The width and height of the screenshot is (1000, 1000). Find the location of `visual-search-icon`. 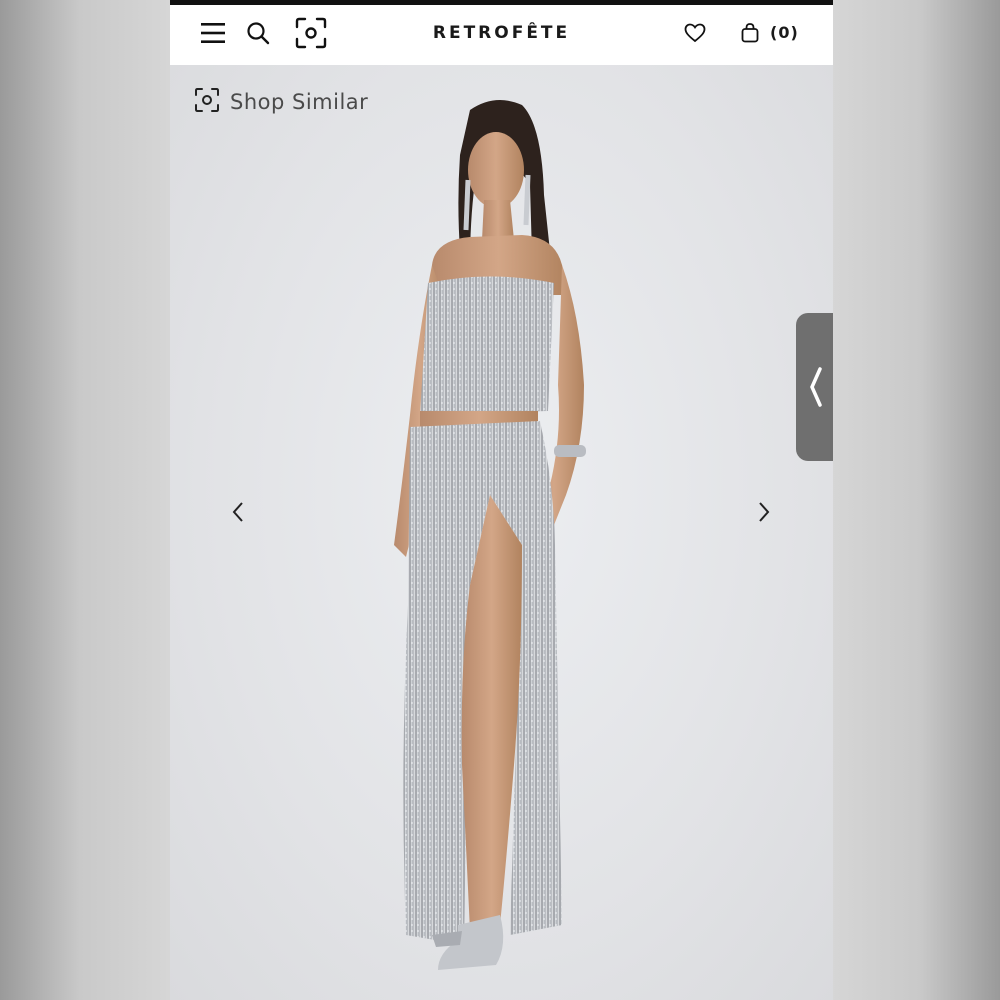

visual-search-icon is located at coordinates (207, 102).